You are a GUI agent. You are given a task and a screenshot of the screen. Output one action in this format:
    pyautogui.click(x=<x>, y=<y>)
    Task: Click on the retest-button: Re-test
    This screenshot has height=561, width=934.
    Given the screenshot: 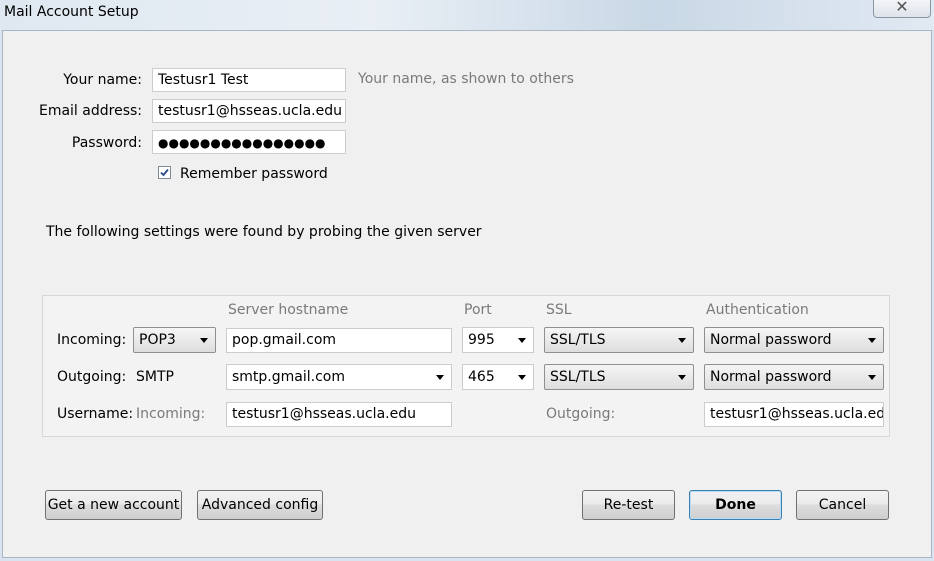 What is the action you would take?
    pyautogui.click(x=628, y=505)
    